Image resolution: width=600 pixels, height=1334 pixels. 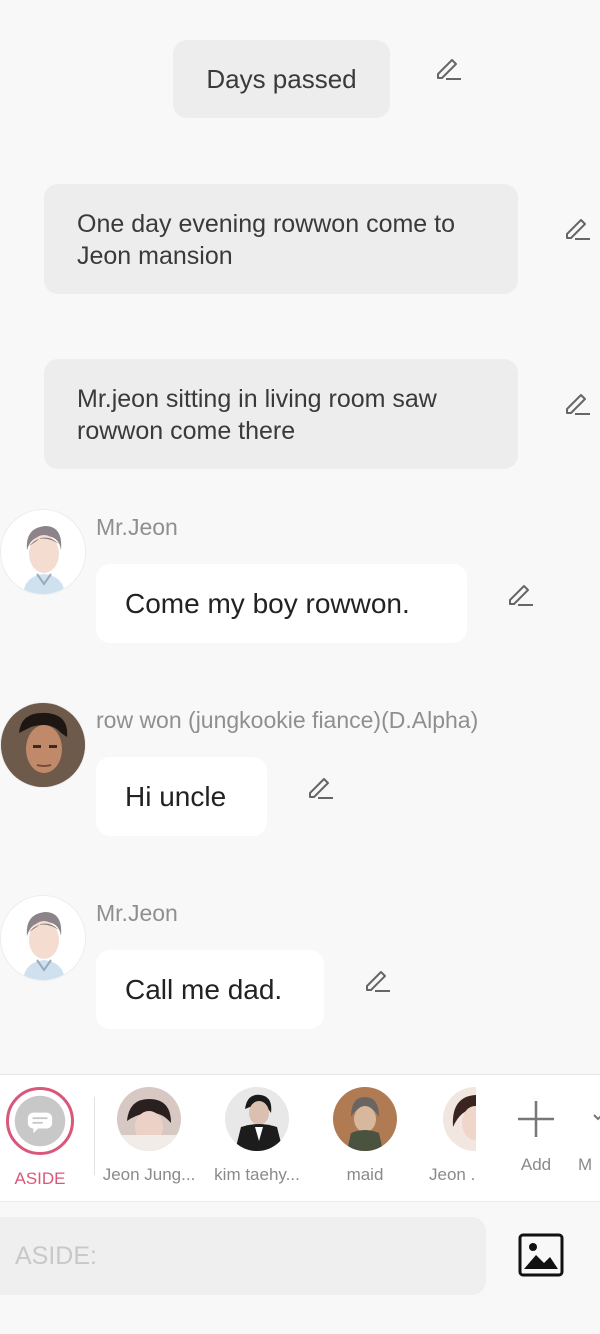 I want to click on jeon-avatar, so click(x=459, y=1119).